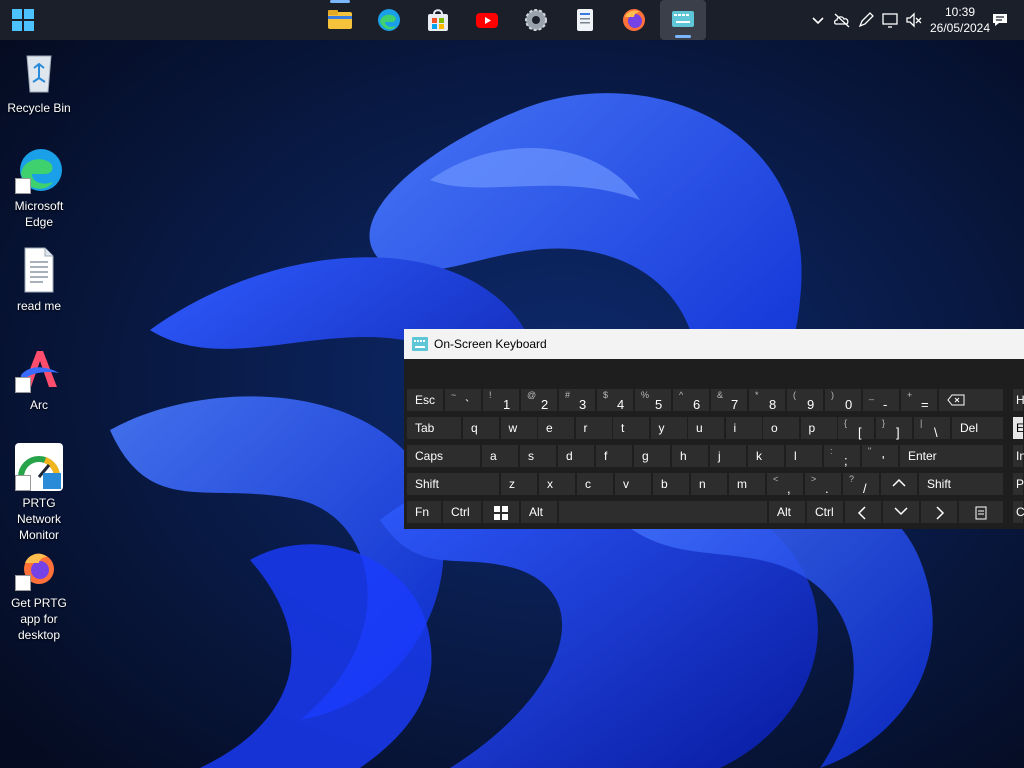 The image size is (1024, 768). I want to click on key-y: y, so click(668, 428).